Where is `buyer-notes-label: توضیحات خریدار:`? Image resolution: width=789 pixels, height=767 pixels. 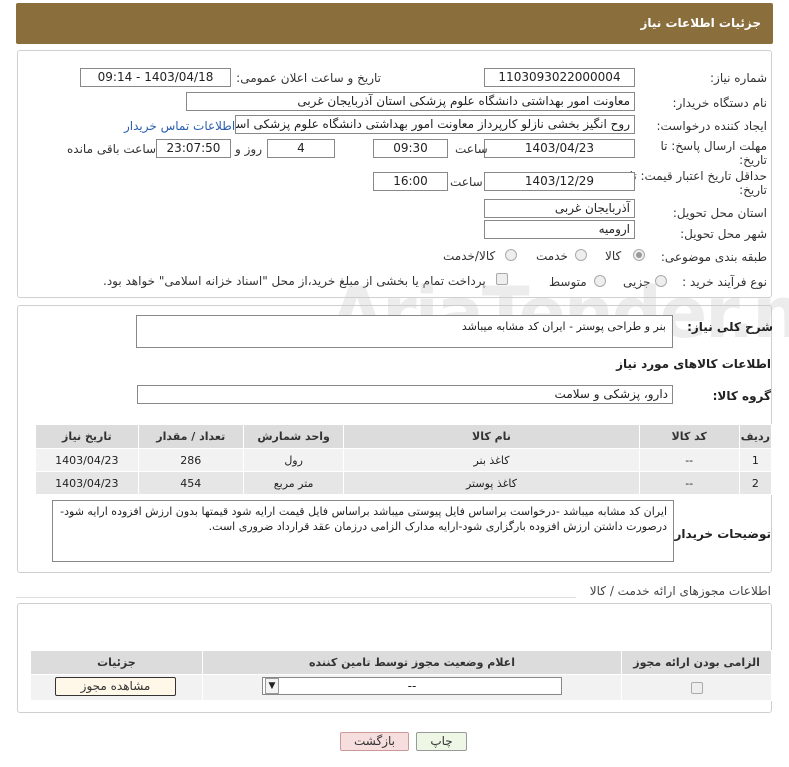 buyer-notes-label: توضیحات خریدار: is located at coordinates (720, 534).